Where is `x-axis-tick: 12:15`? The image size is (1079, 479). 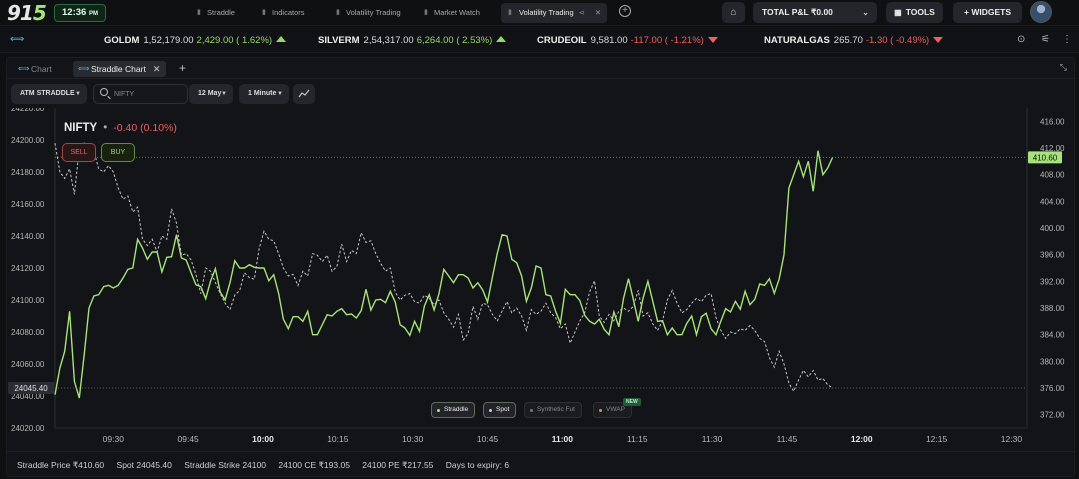
x-axis-tick: 12:15 is located at coordinates (937, 439).